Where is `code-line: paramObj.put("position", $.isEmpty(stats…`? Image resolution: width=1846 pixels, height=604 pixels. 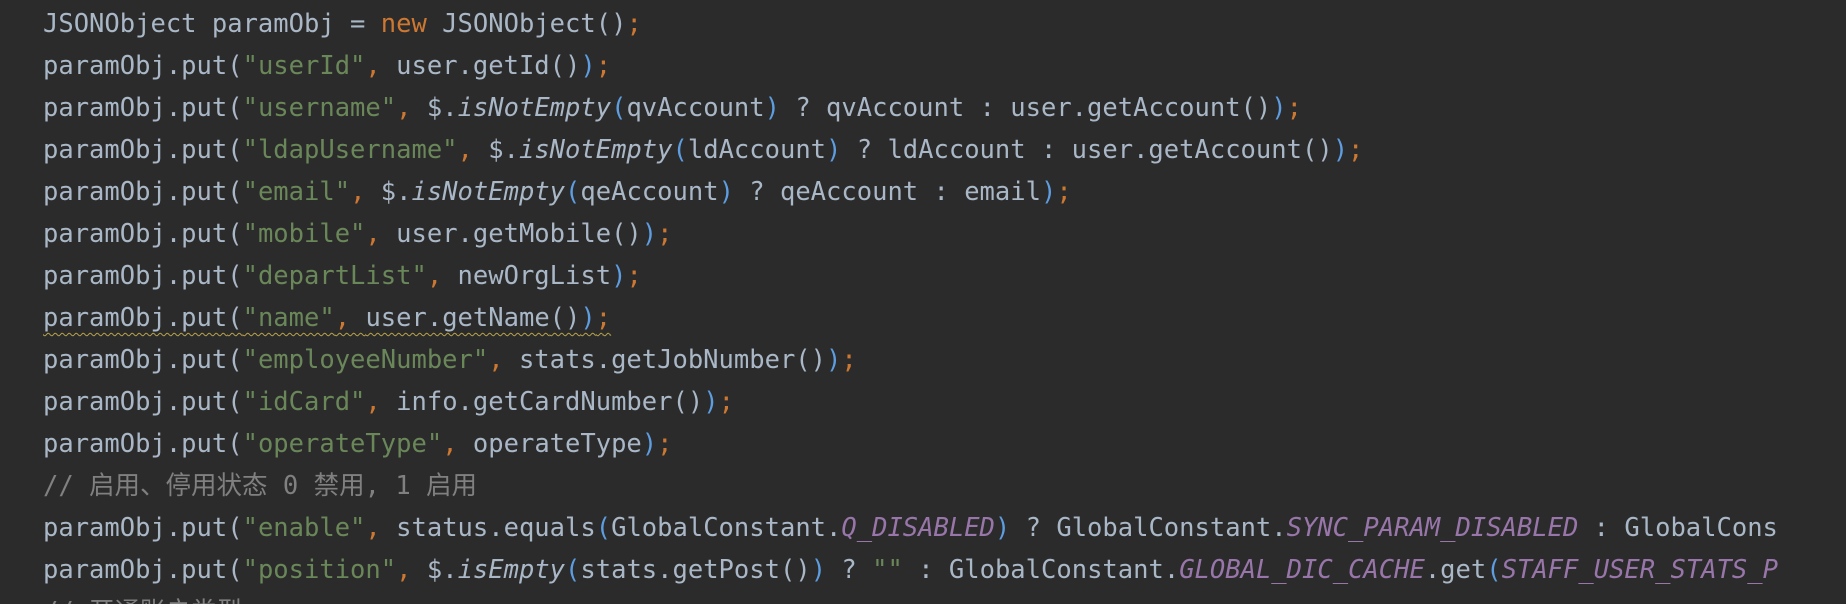 code-line: paramObj.put("position", $.isEmpty(stats… is located at coordinates (910, 570).